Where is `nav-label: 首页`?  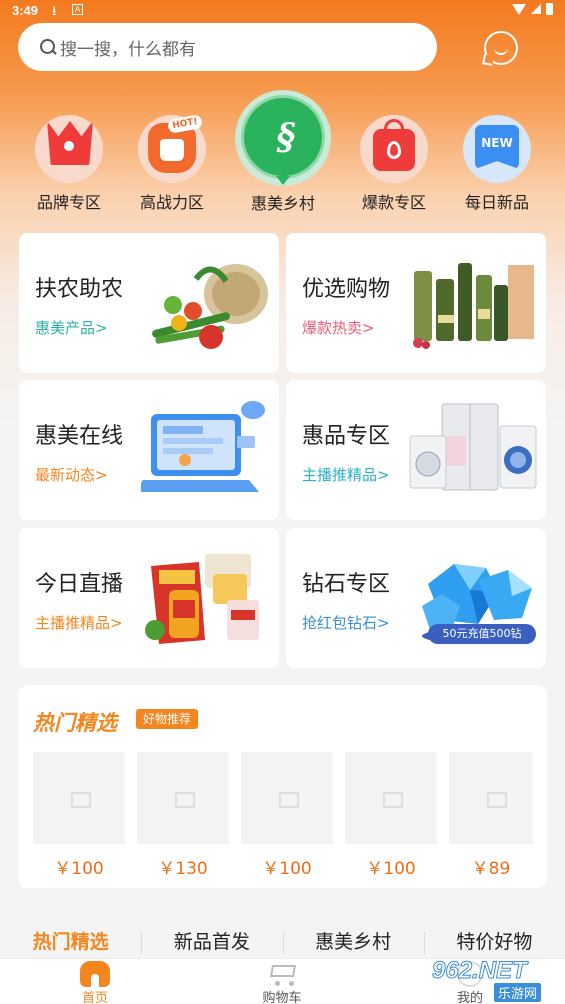
nav-label: 首页 is located at coordinates (94, 997).